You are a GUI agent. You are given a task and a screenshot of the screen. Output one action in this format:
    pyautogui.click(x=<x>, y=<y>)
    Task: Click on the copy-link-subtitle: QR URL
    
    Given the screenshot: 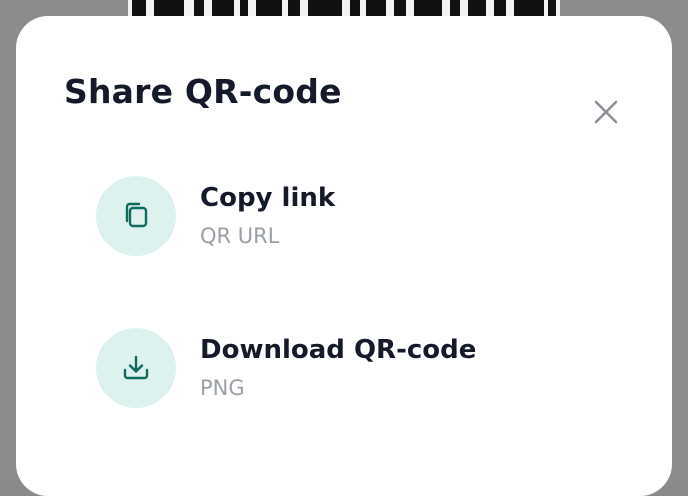 What is the action you would take?
    pyautogui.click(x=240, y=236)
    